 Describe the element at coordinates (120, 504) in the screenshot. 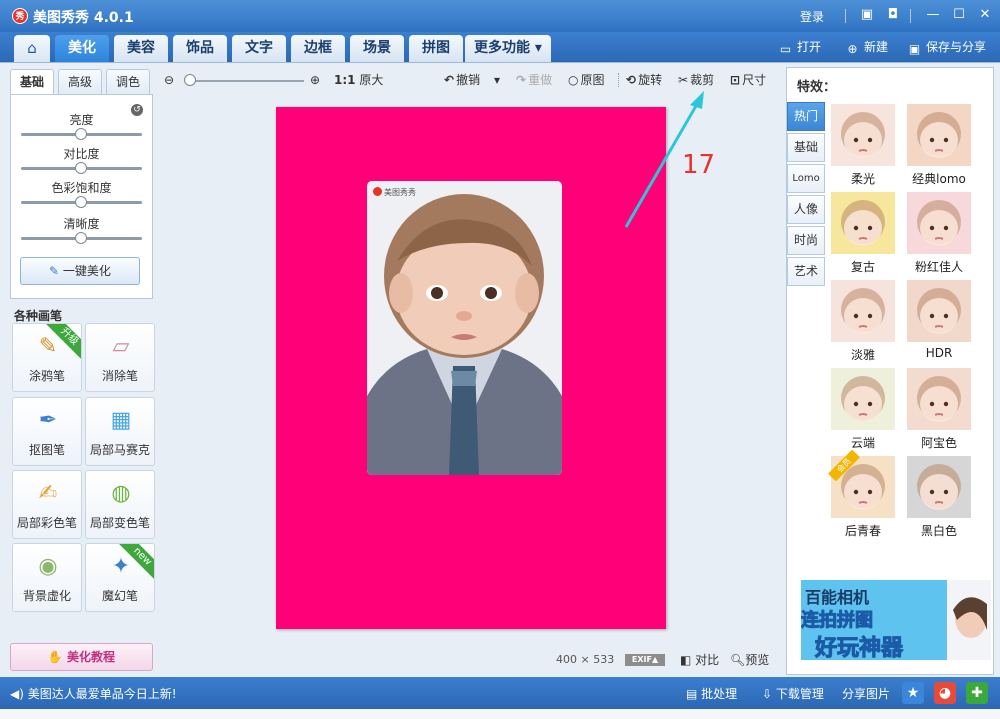

I see `tool-local-recolor-pen: ◍ 局部变色笔` at that location.